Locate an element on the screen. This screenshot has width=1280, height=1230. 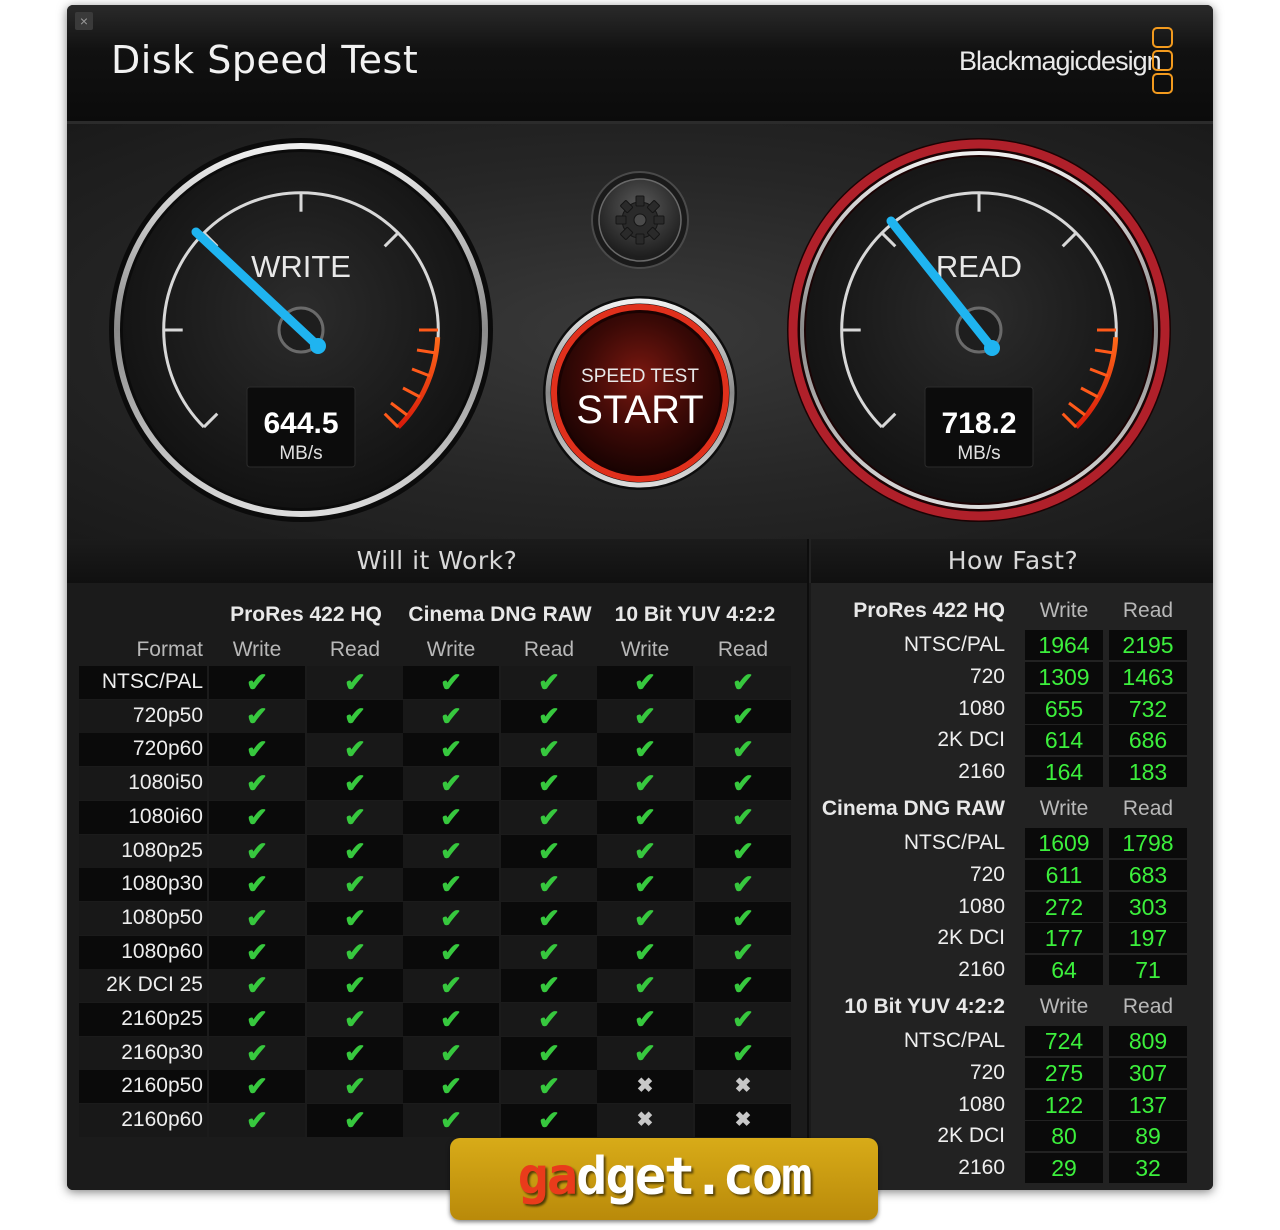
speed-row-format: 720 is located at coordinates (987, 874).